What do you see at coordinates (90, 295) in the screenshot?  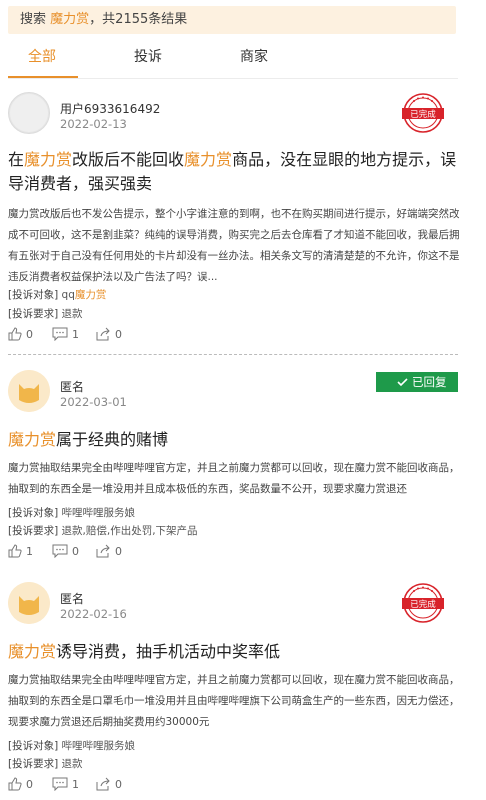 I see `object-keyword: 魔力赏` at bounding box center [90, 295].